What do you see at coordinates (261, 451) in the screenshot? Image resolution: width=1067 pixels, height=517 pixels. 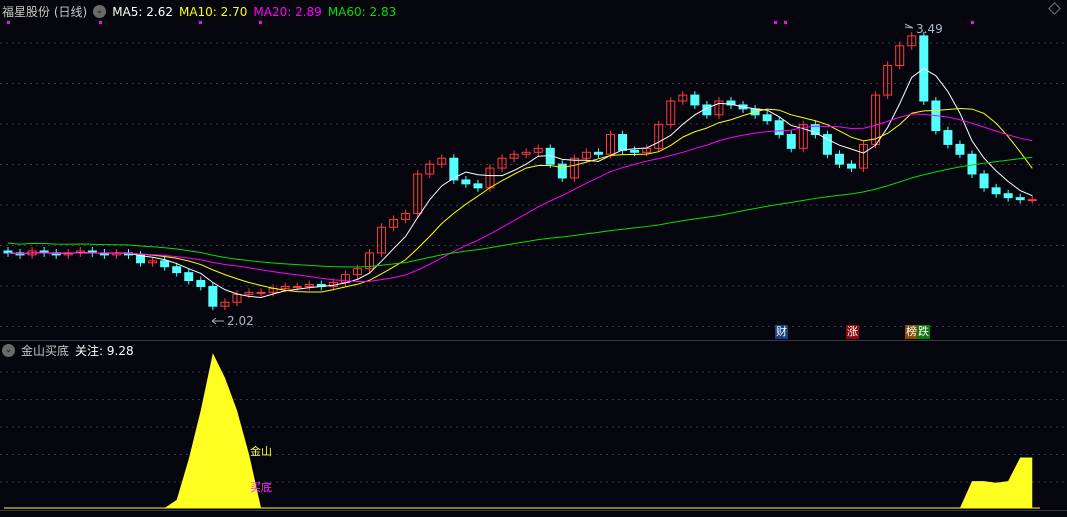 I see `gold-label: 金山` at bounding box center [261, 451].